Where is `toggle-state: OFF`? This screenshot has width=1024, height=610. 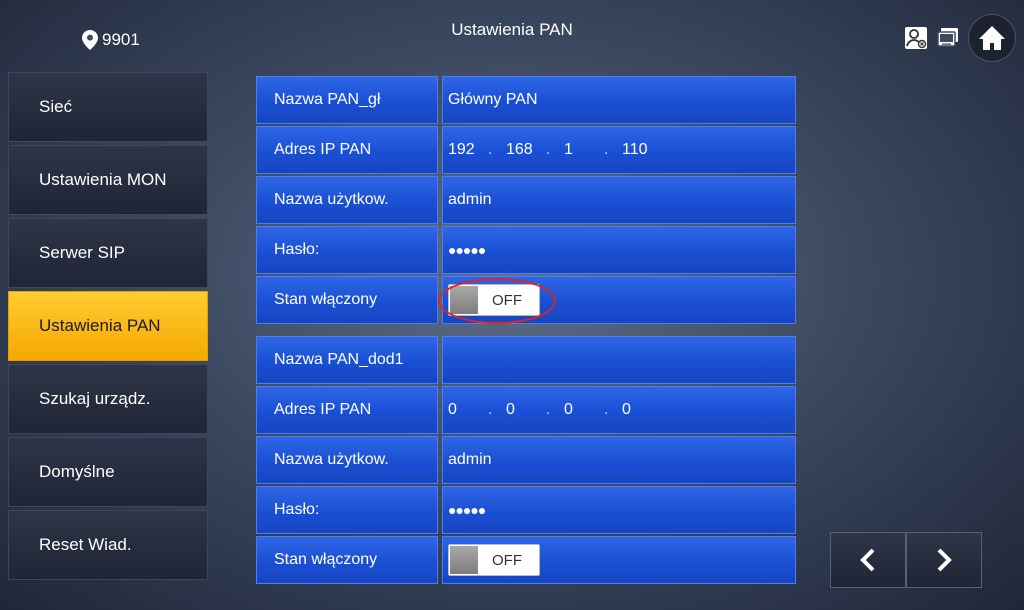
toggle-state: OFF is located at coordinates (507, 560).